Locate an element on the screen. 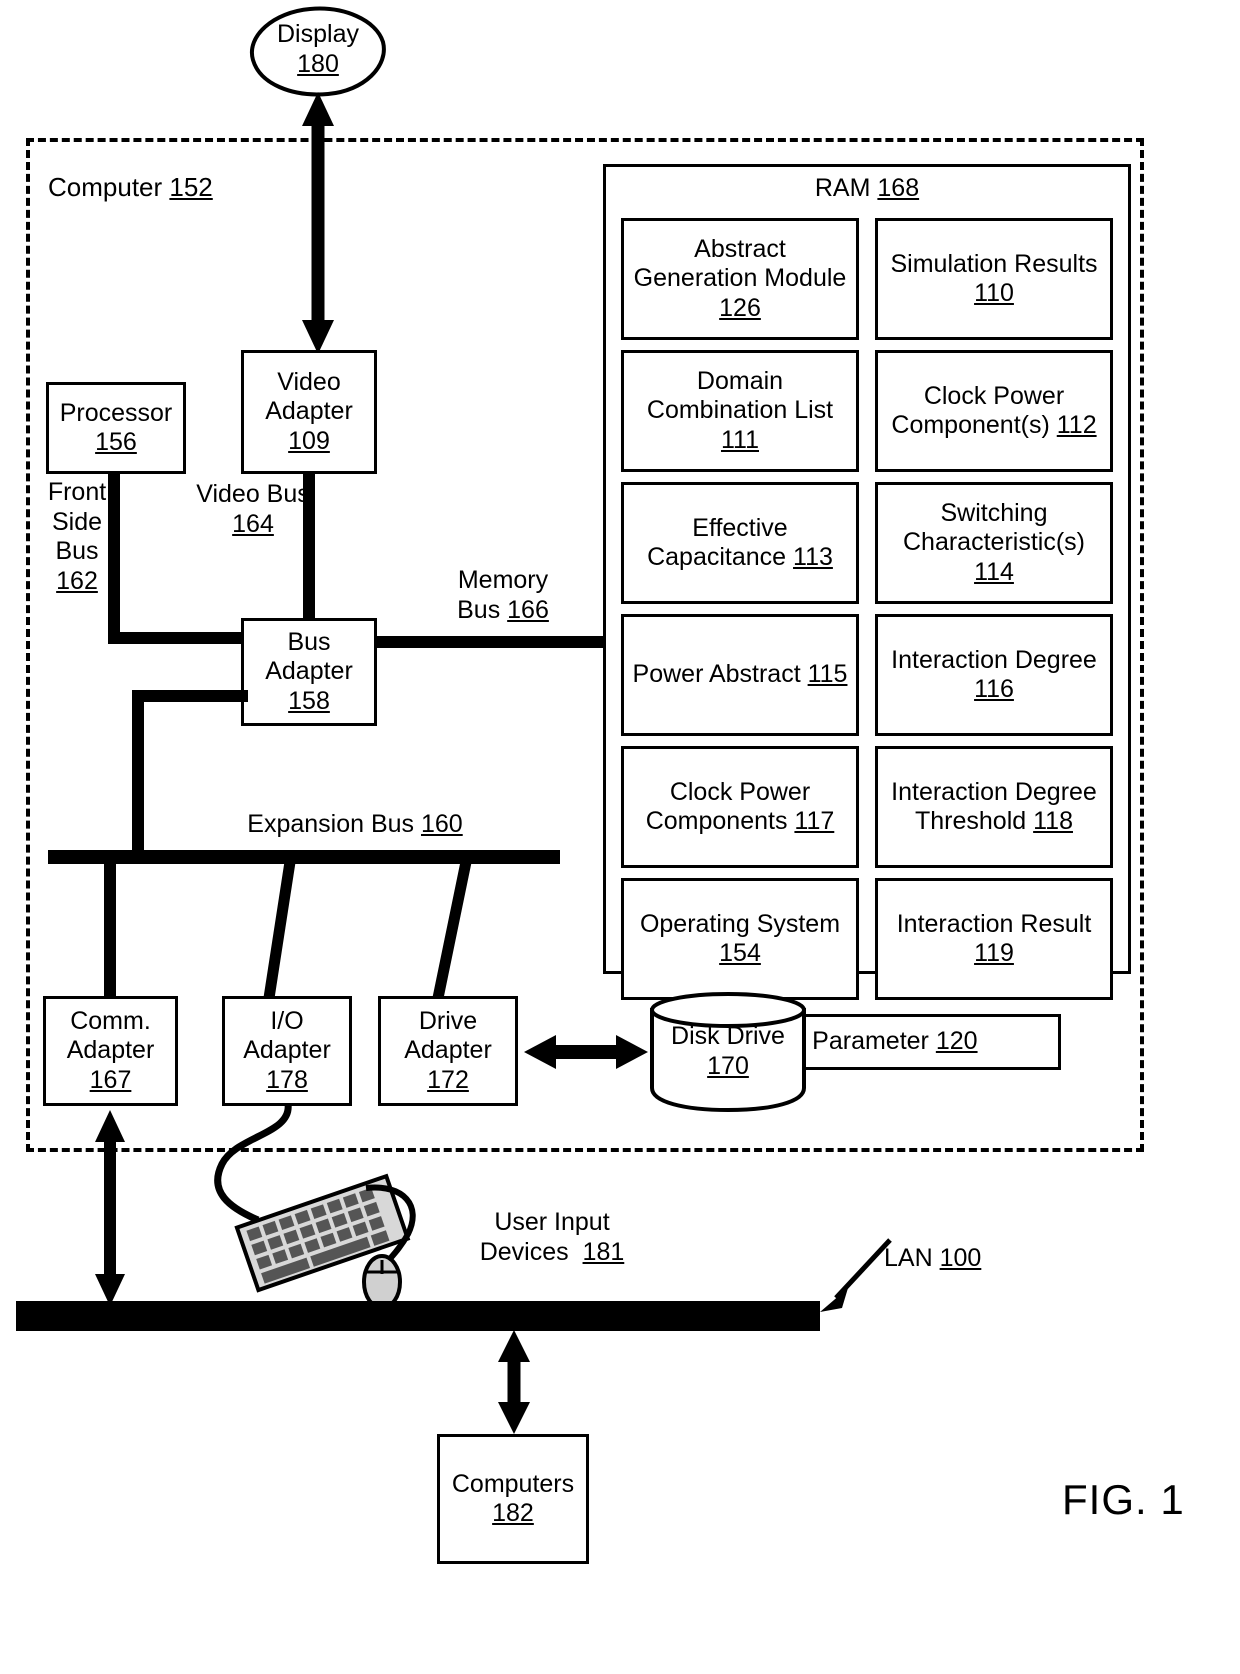  lan-bar is located at coordinates (418, 1316).